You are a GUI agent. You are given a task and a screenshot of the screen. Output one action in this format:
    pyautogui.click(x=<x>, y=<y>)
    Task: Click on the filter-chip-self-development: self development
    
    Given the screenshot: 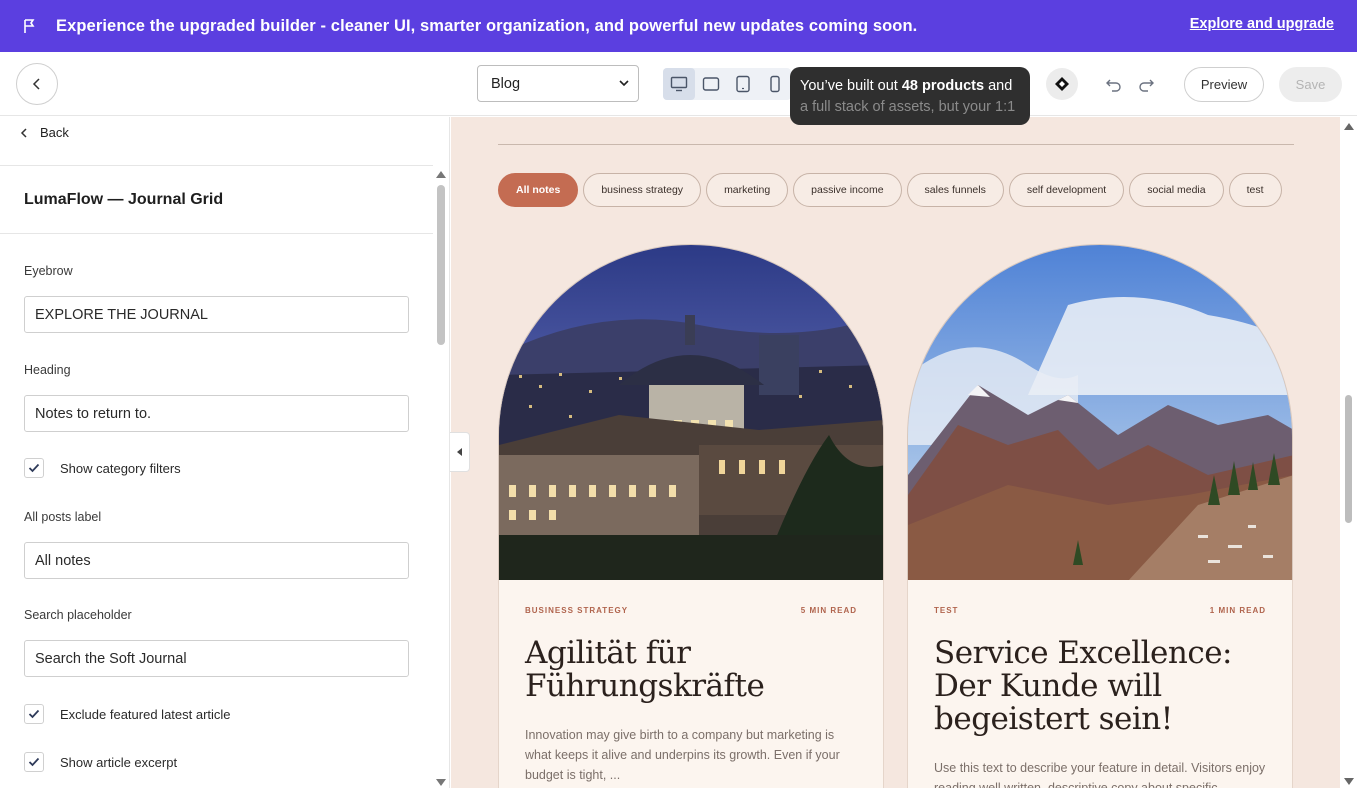 What is the action you would take?
    pyautogui.click(x=1066, y=190)
    